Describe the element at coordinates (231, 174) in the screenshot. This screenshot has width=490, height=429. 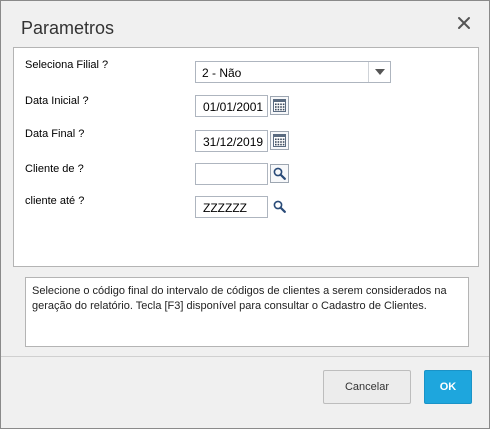
I see `cliente-de-field` at that location.